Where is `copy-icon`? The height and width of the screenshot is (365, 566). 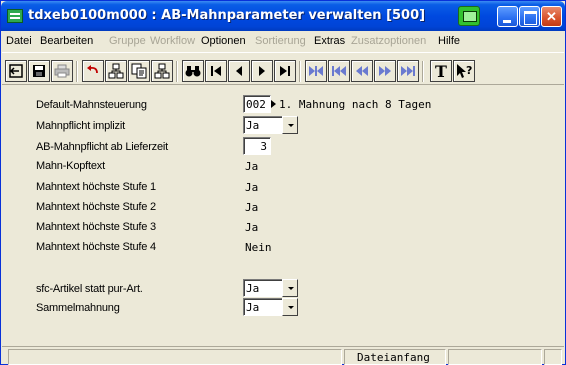
copy-icon is located at coordinates (139, 71).